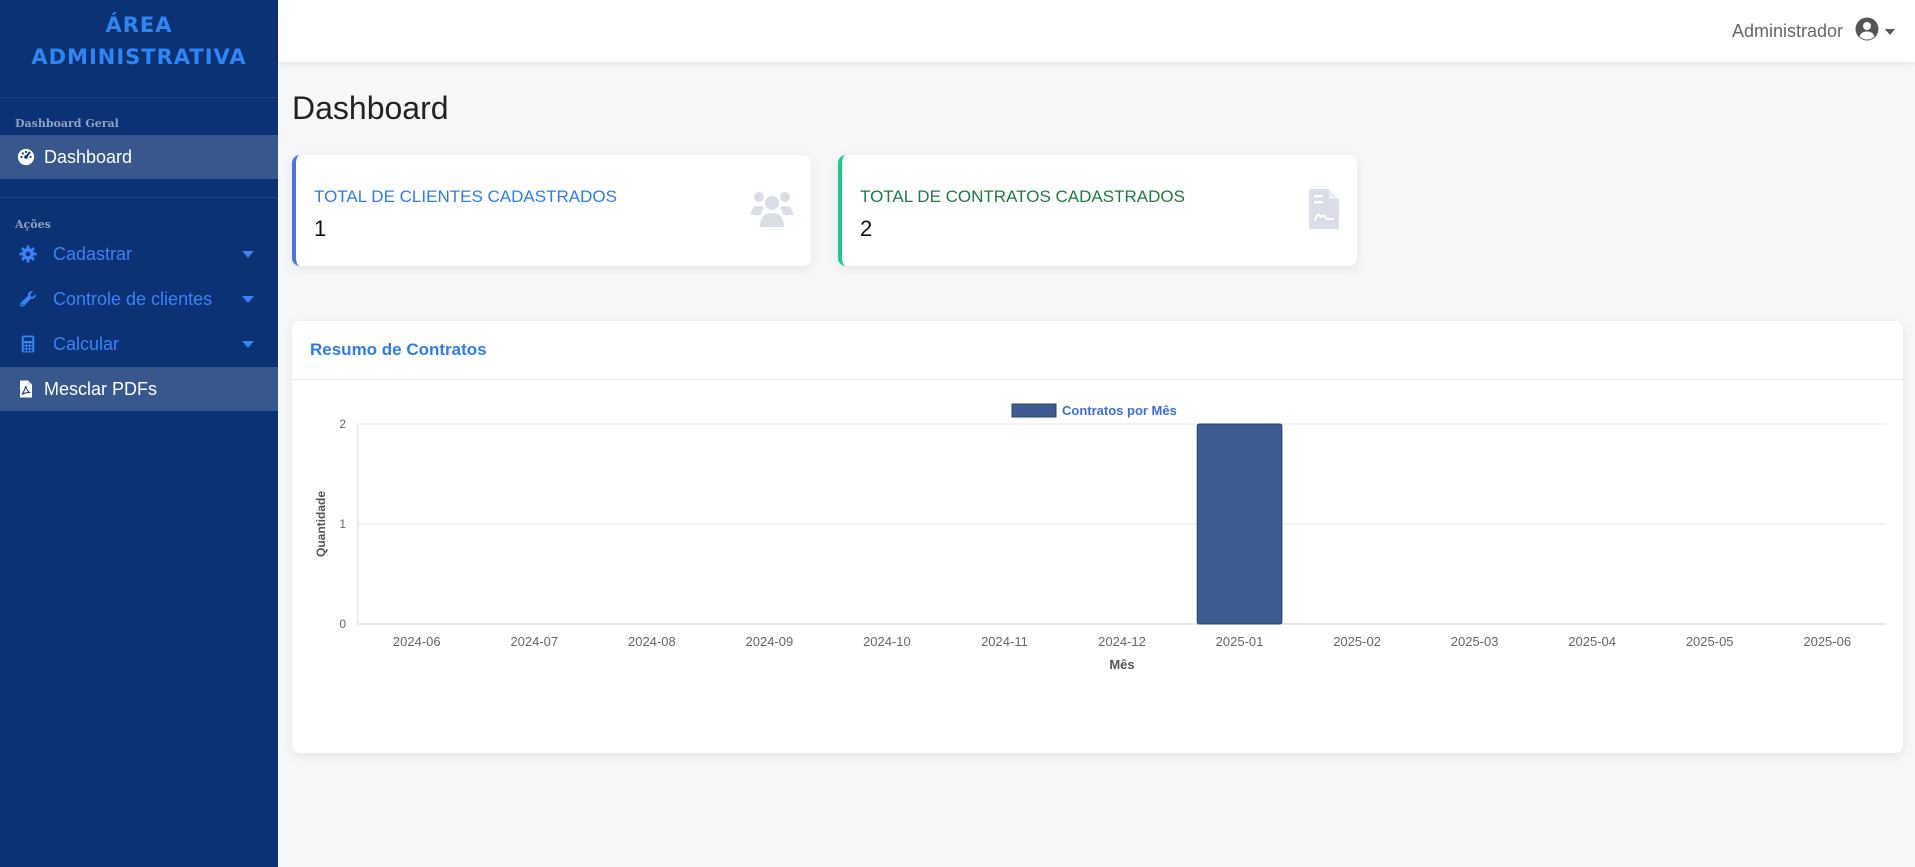 The width and height of the screenshot is (1915, 867). What do you see at coordinates (88, 156) in the screenshot?
I see `sidebar-item-label: Dashboard` at bounding box center [88, 156].